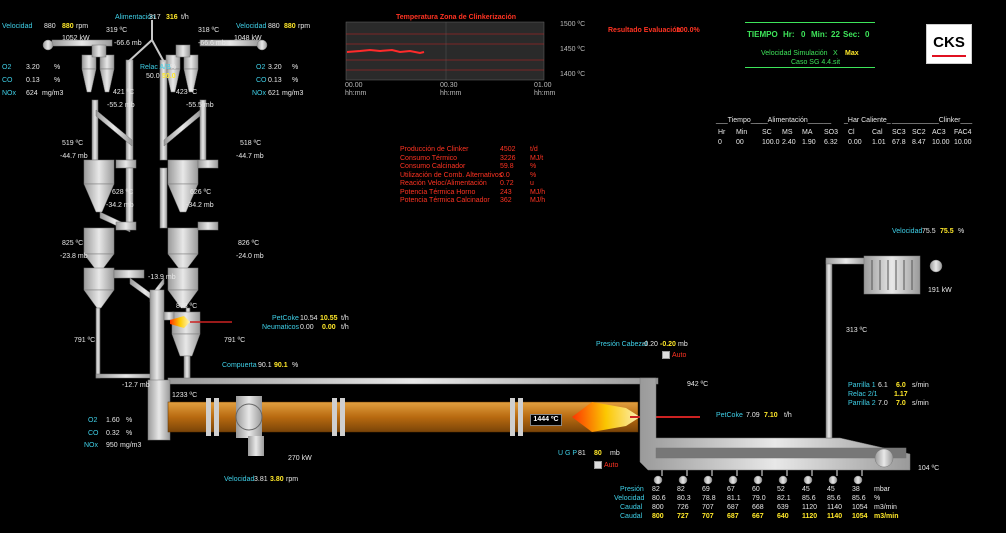 This screenshot has width=1006, height=533. Describe the element at coordinates (112, 445) in the screenshot. I see `kiln-inlet-nox-value: 950` at that location.